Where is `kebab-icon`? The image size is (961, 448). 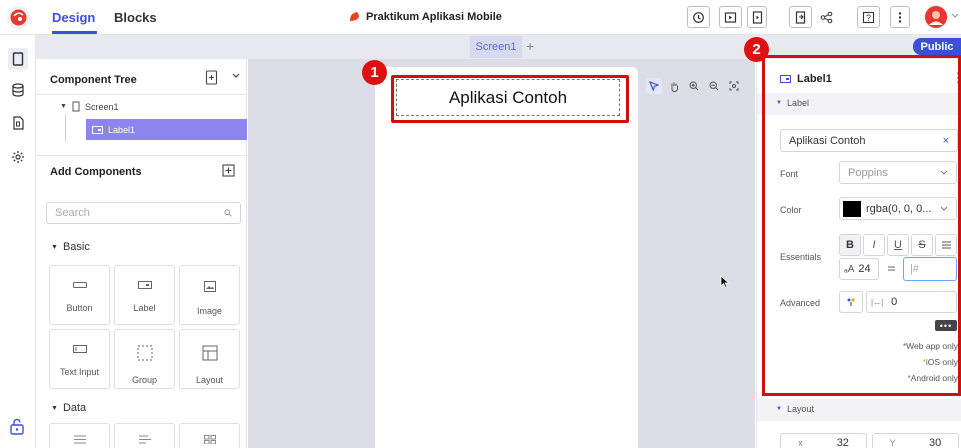 kebab-icon is located at coordinates (900, 17).